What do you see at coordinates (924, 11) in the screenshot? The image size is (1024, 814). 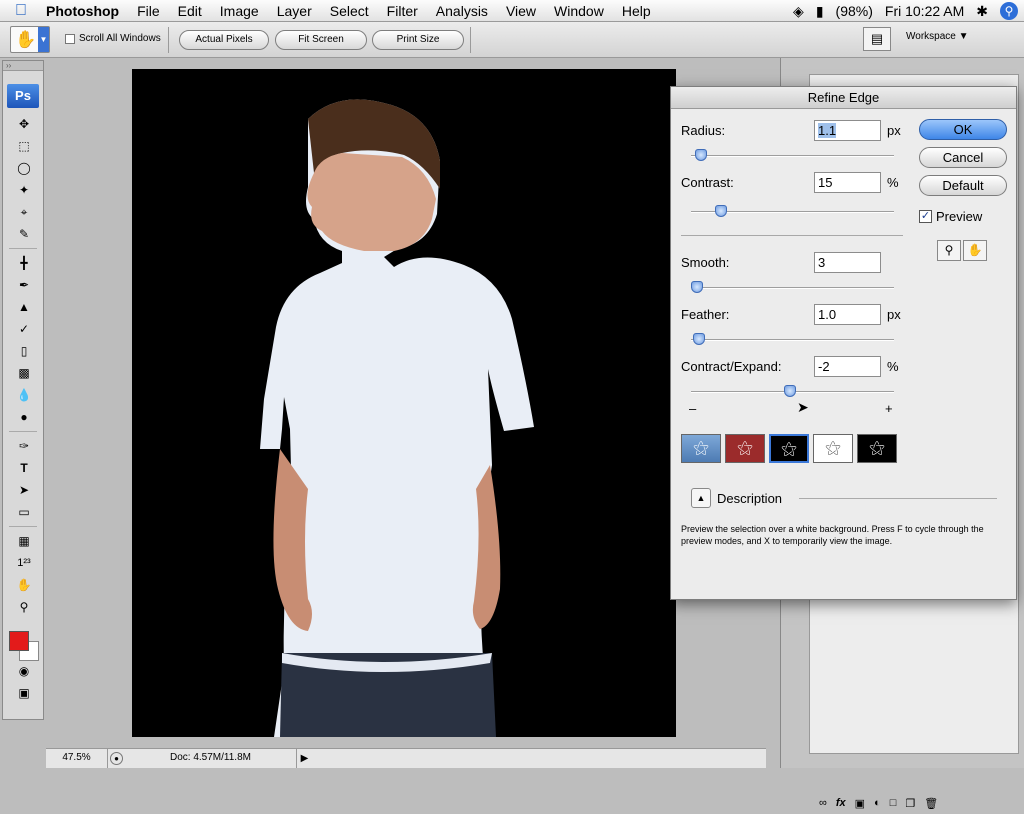 I see `clock: Fri 10:22 AM` at bounding box center [924, 11].